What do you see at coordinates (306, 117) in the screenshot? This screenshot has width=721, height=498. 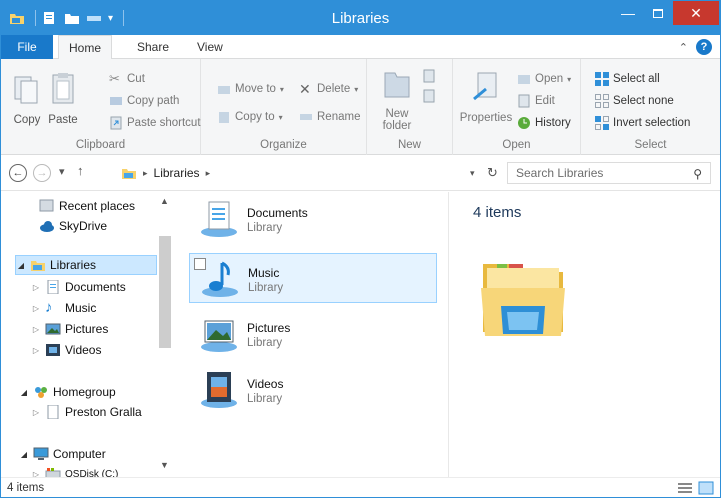 I see `rename-icon` at bounding box center [306, 117].